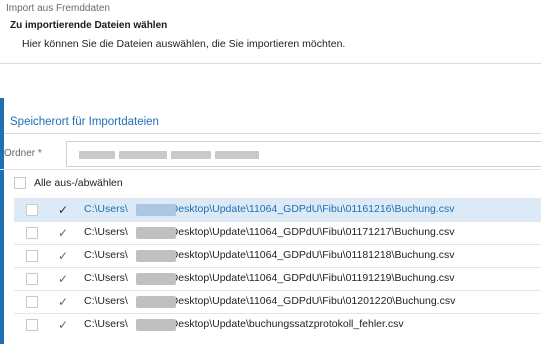 Image resolution: width=541 pixels, height=344 pixels. I want to click on section-divider, so click(272, 133).